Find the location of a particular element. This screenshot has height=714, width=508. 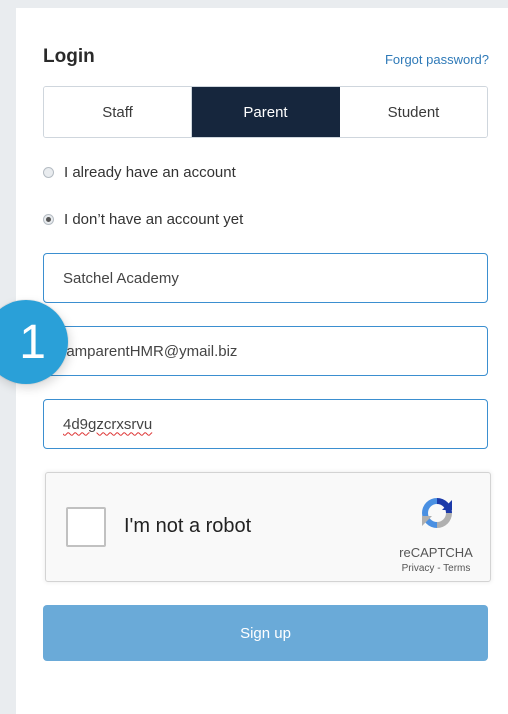

code-field-value: 4d9gzcrxsrvu is located at coordinates (108, 424).